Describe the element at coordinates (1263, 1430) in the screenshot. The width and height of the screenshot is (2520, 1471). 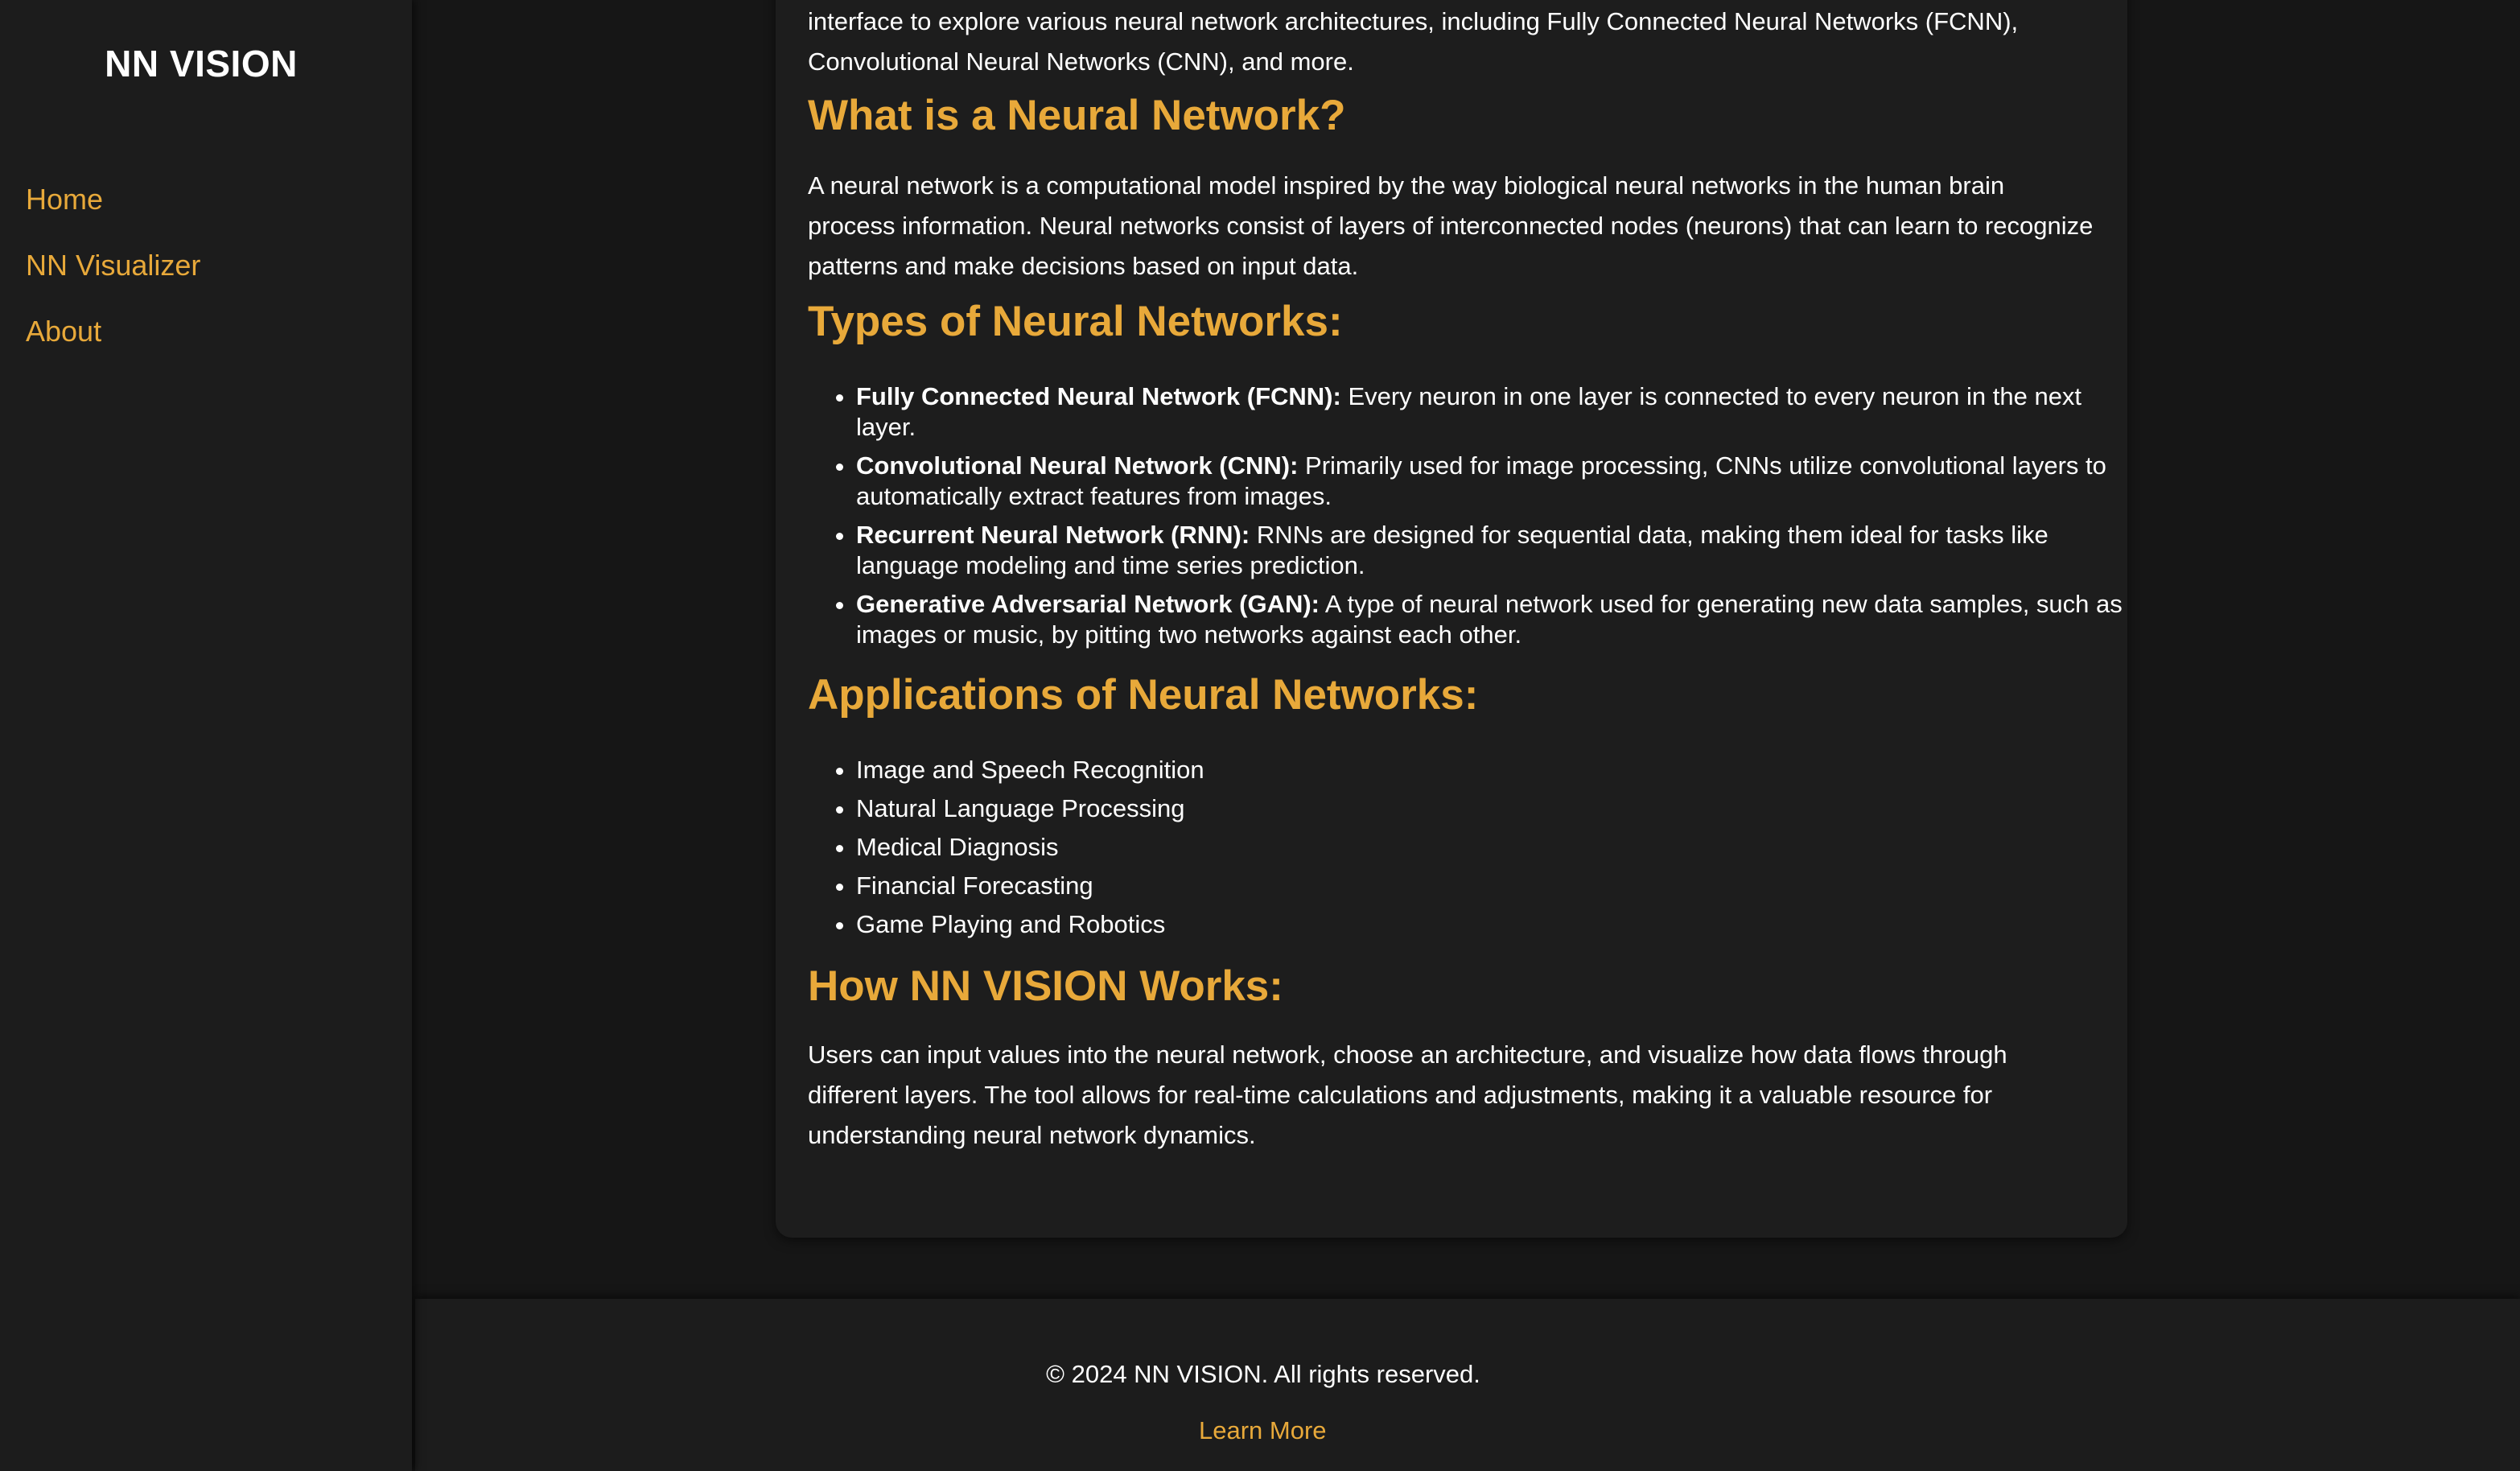
I see `learn-more-link: Learn More` at that location.